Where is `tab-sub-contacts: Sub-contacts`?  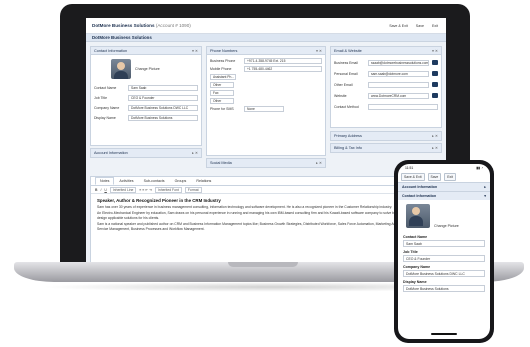
tab-sub-contacts: Sub-contacts is located at coordinates (154, 181).